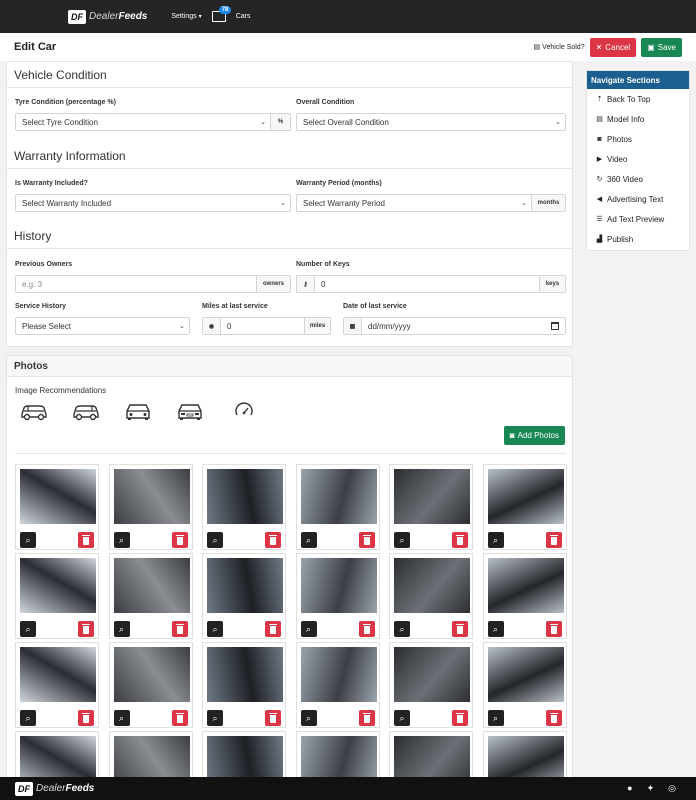  I want to click on sidebar-item-model-info: ▤ Model Info, so click(638, 119).